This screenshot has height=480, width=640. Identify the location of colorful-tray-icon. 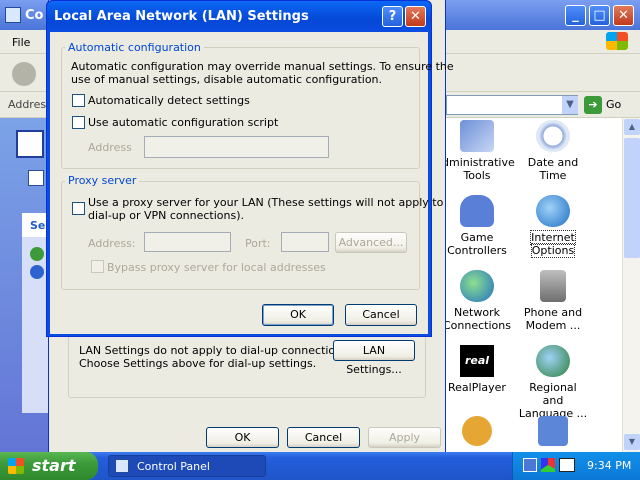
(548, 465).